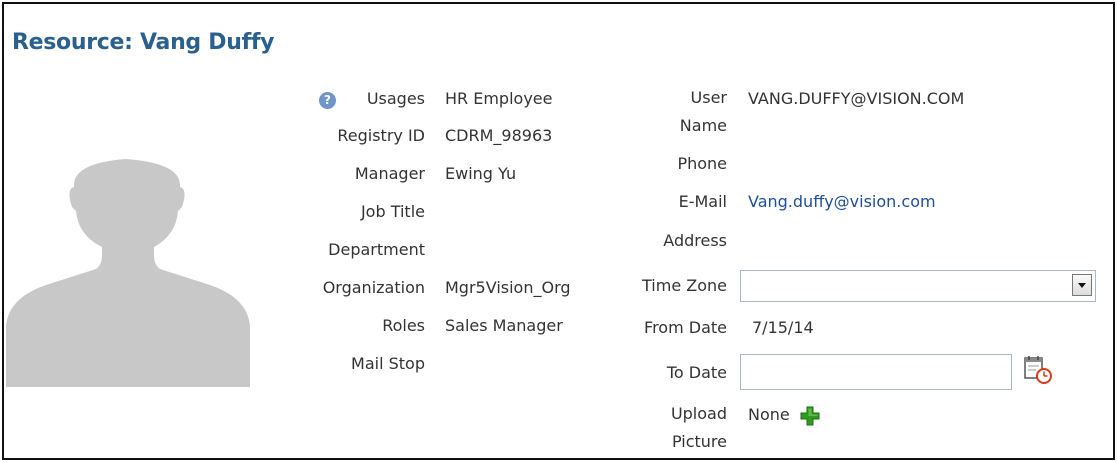  I want to click on page-title: Resource: Vang Duffy, so click(143, 42).